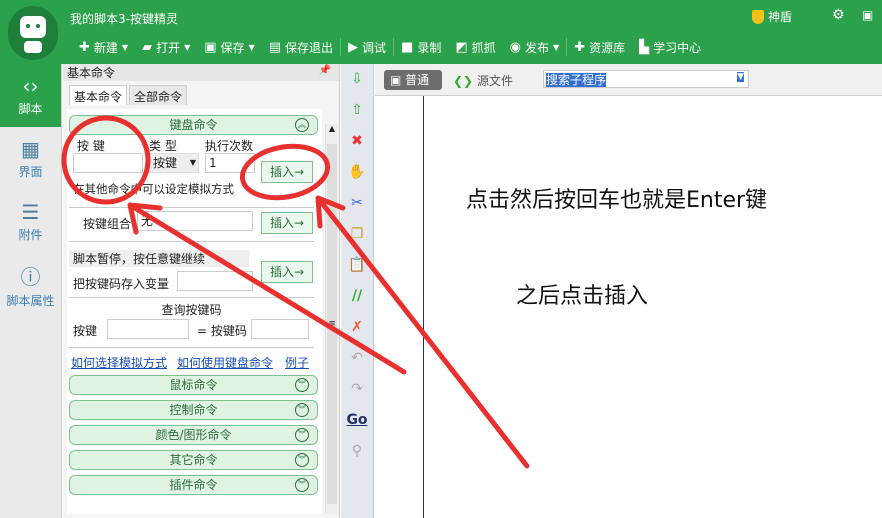  What do you see at coordinates (646, 79) in the screenshot?
I see `subroutine-search: 搜索子程序 ▼` at bounding box center [646, 79].